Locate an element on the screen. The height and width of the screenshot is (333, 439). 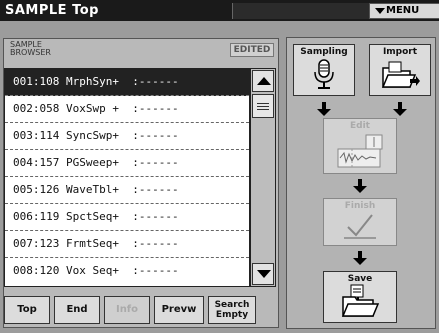
browser-header: SAMPLE BROWSER EDITED is located at coordinates (142, 53).